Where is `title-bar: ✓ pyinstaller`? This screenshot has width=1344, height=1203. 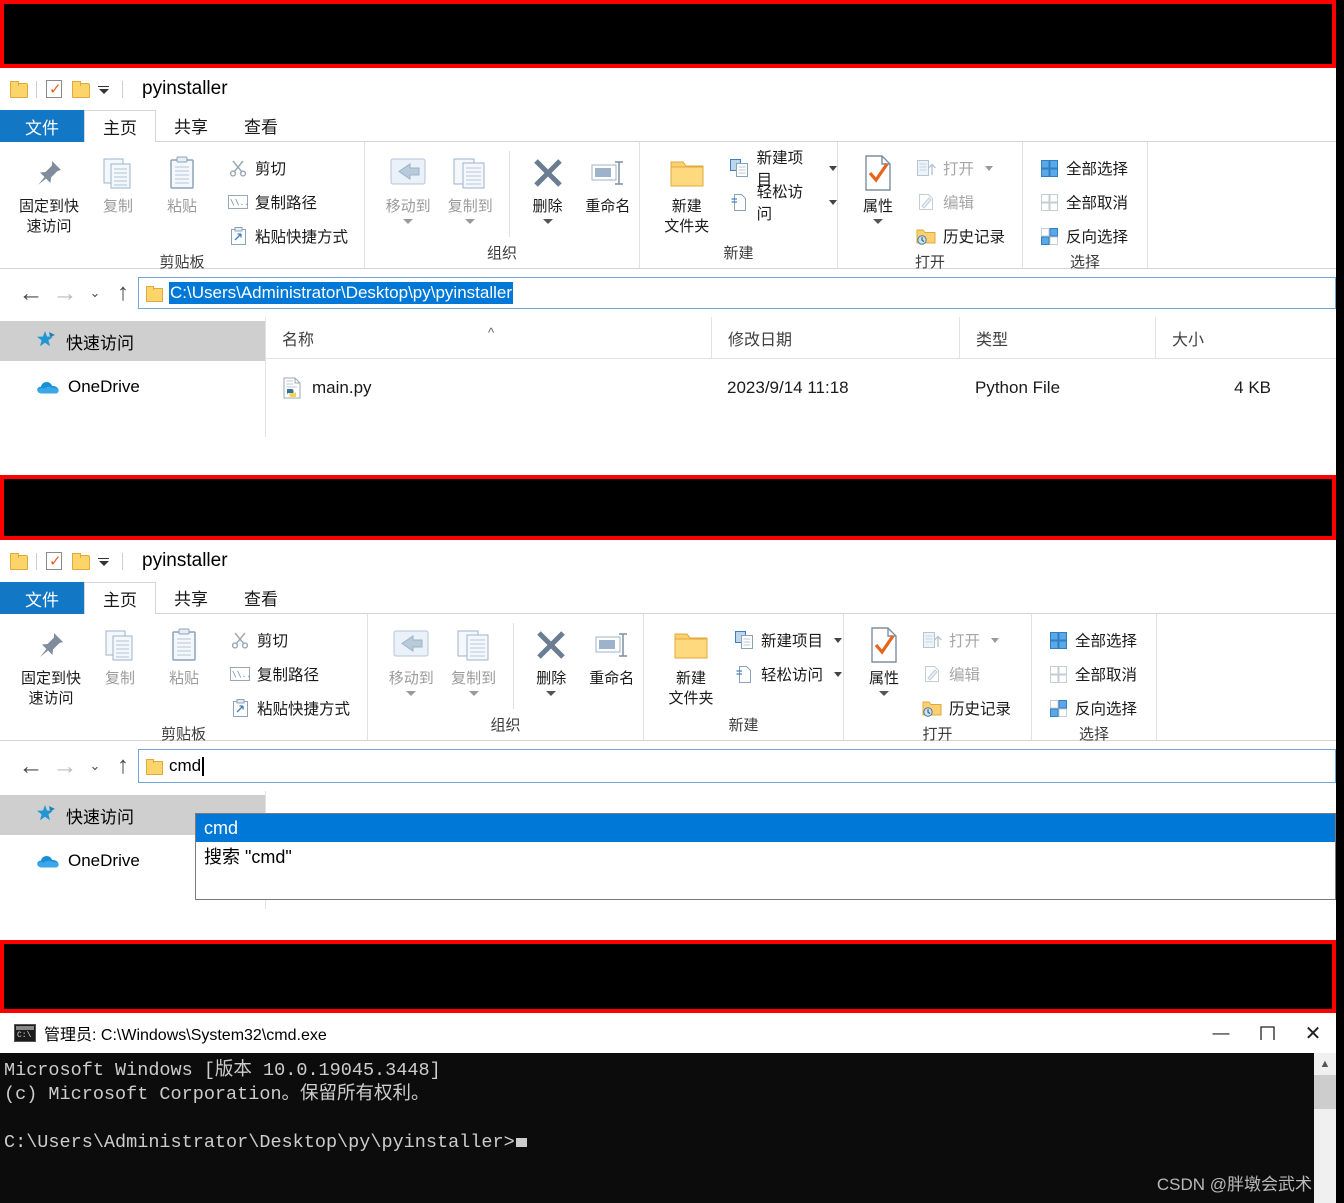 title-bar: ✓ pyinstaller is located at coordinates (668, 561).